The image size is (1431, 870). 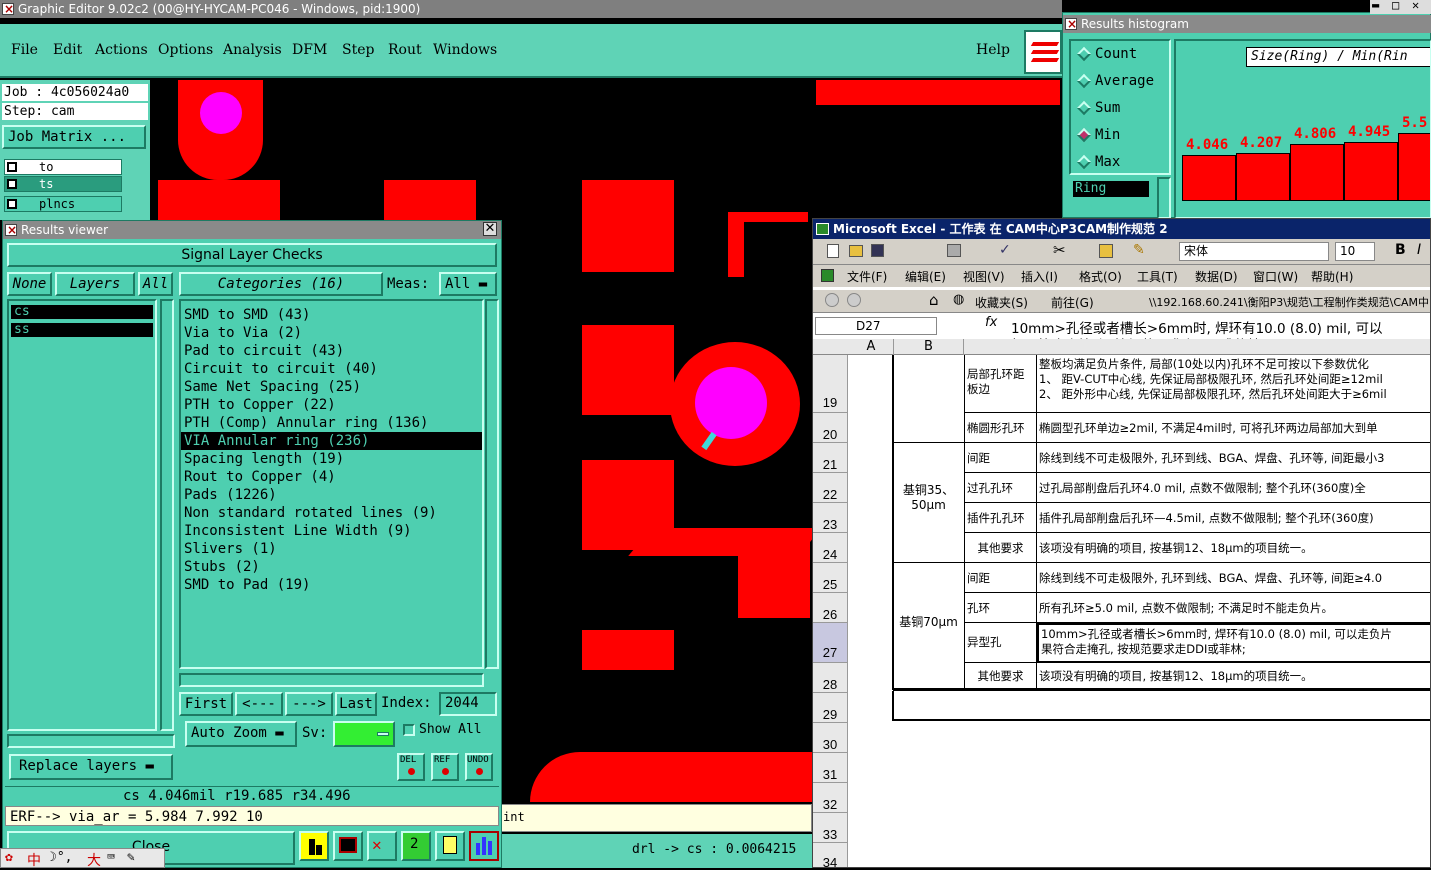 I want to click on favorites-menu: 收藏夹(S), so click(x=1001, y=302).